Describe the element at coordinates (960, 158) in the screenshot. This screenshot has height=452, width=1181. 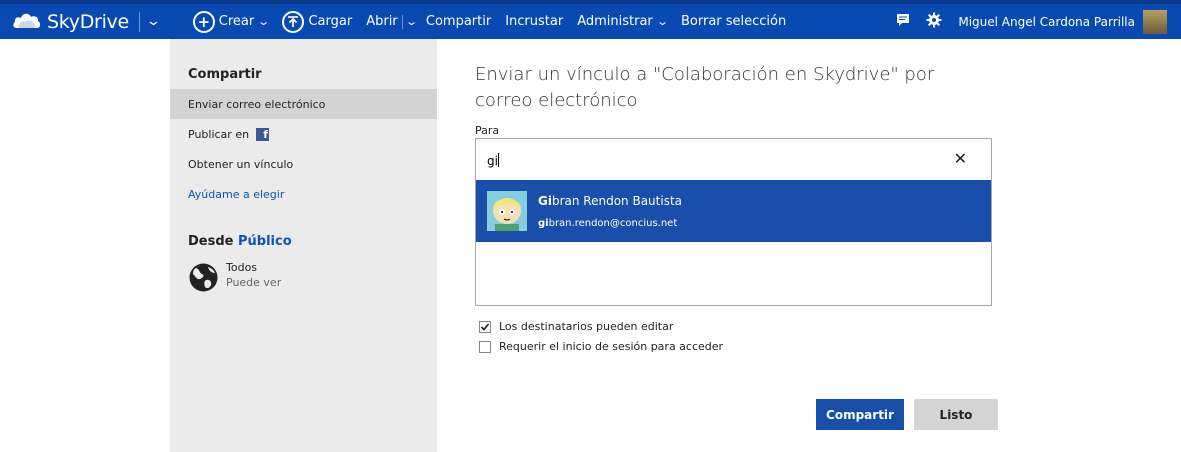
I see `close-icon: ✕` at that location.